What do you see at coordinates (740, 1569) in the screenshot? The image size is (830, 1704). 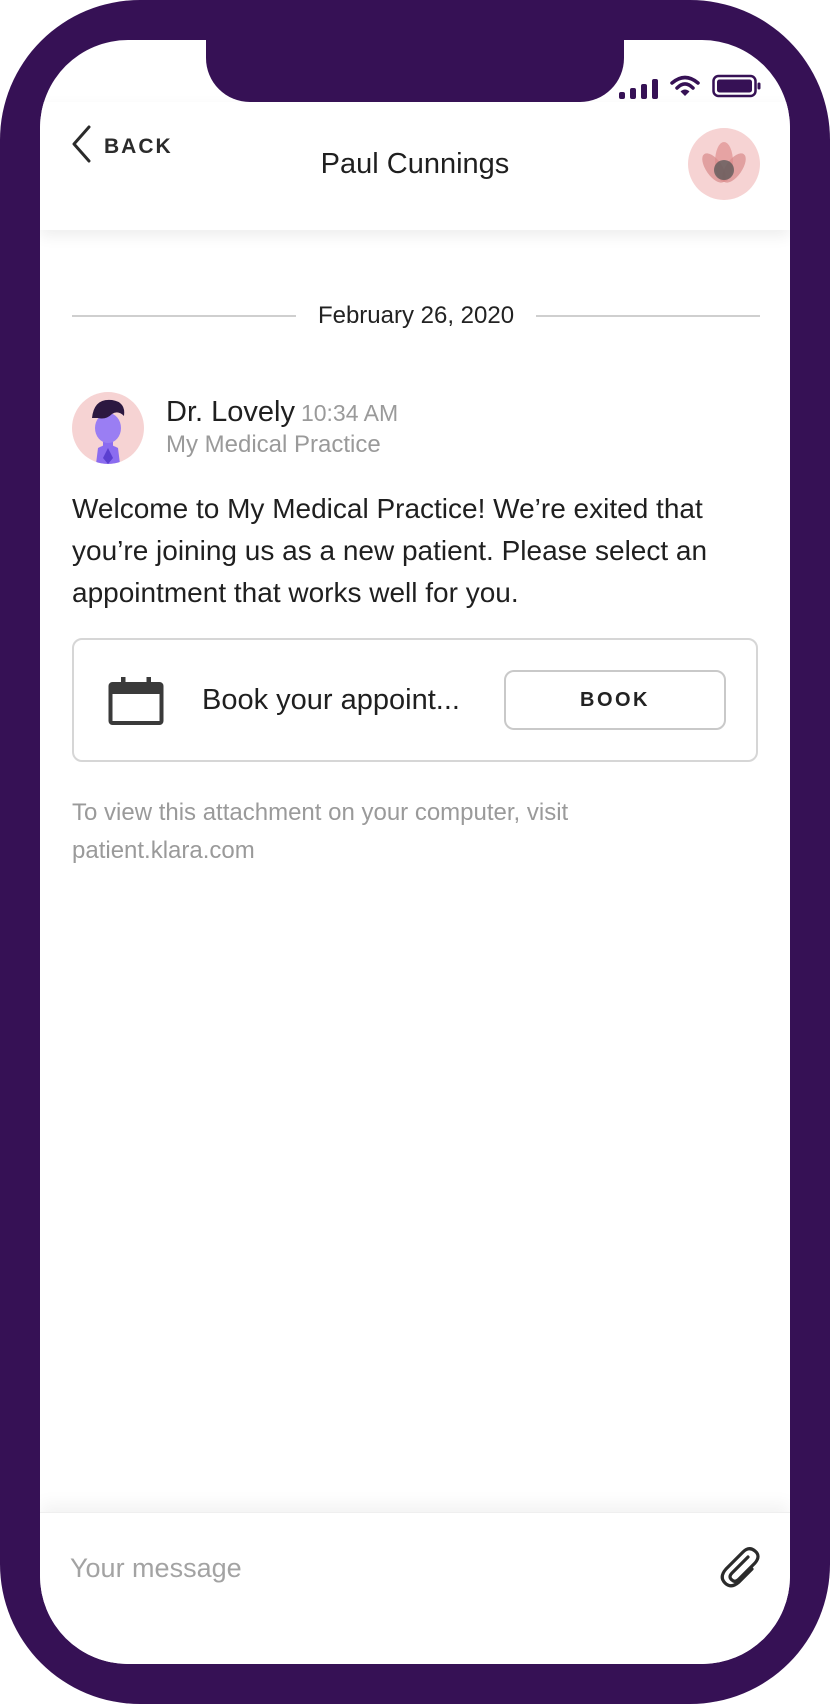 I see `paperclip-icon` at bounding box center [740, 1569].